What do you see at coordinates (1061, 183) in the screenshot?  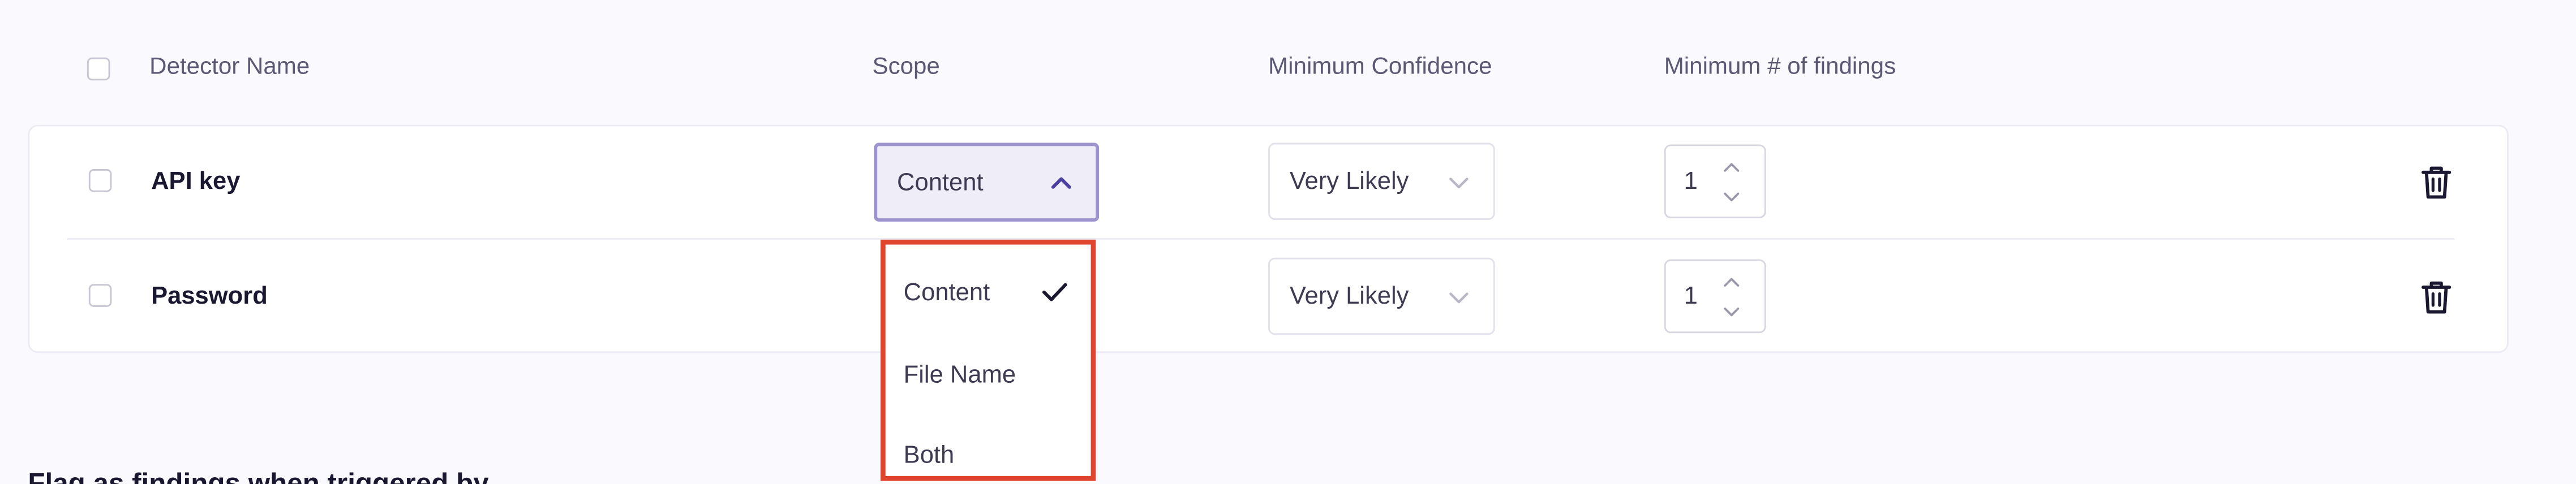 I see `chevron-up-icon` at bounding box center [1061, 183].